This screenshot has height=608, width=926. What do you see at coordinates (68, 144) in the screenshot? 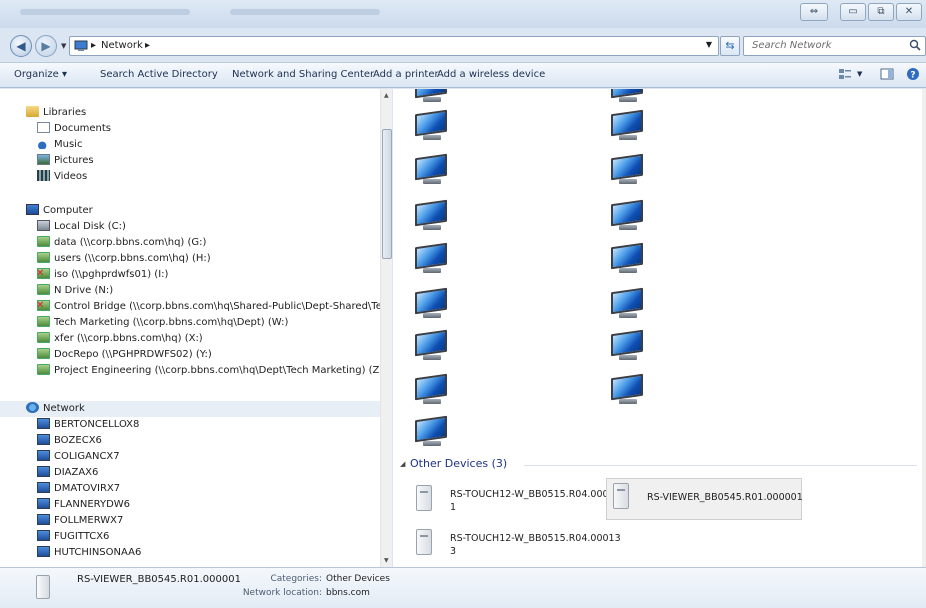
I see `tree-music-label: Music` at bounding box center [68, 144].